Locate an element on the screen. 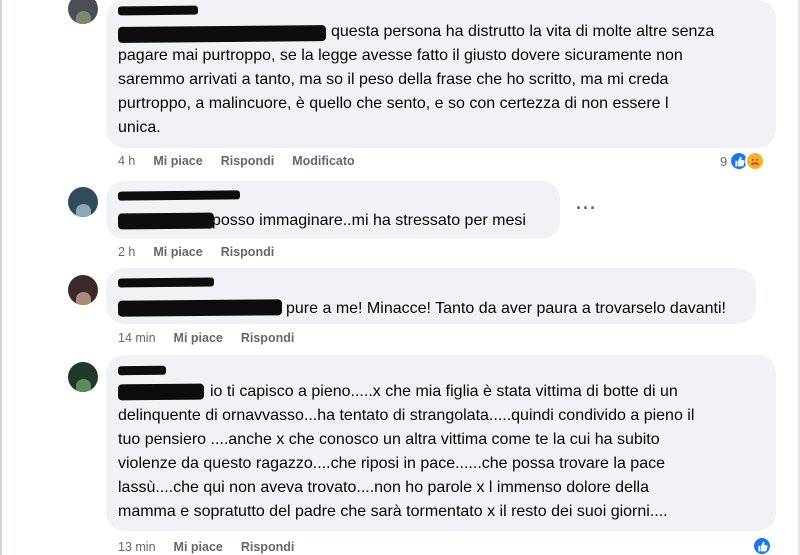  reactions-summary: 9 is located at coordinates (743, 161).